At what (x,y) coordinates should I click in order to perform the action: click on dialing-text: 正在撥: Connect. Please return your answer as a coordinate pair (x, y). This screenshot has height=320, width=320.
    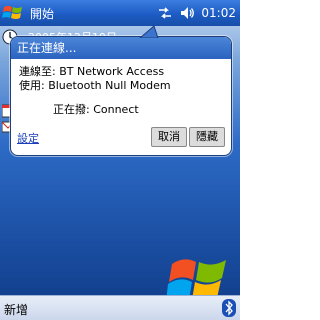
    Looking at the image, I should click on (96, 109).